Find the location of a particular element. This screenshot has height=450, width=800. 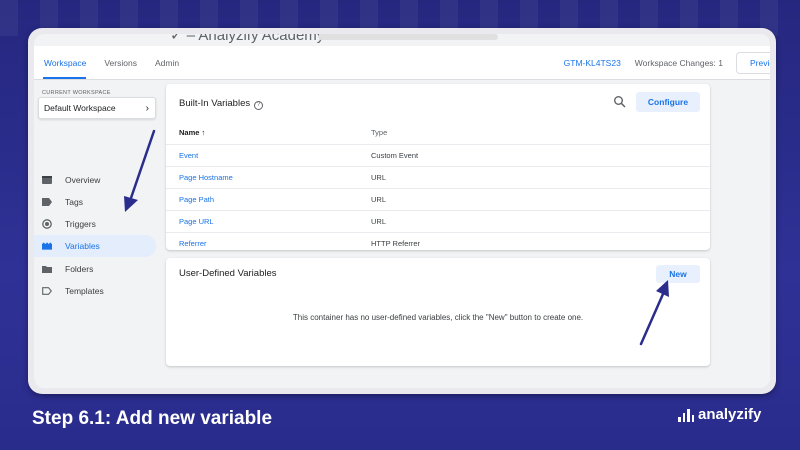

column-name-label: Name is located at coordinates (189, 133).